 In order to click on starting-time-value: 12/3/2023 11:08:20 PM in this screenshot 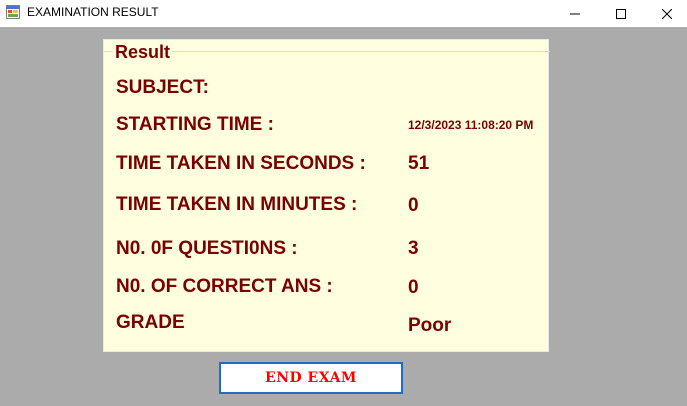, I will do `click(471, 125)`.